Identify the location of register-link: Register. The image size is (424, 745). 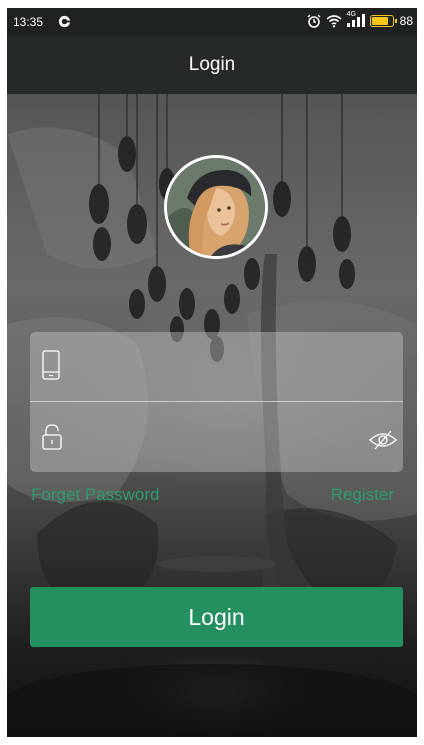
(362, 495).